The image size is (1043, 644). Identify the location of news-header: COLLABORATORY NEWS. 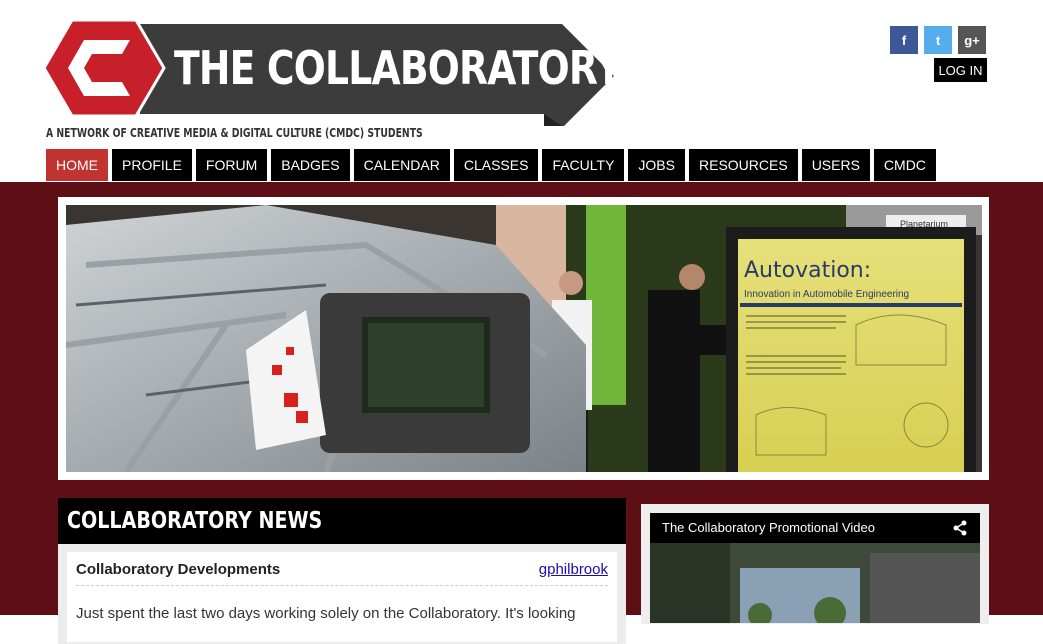
(342, 521).